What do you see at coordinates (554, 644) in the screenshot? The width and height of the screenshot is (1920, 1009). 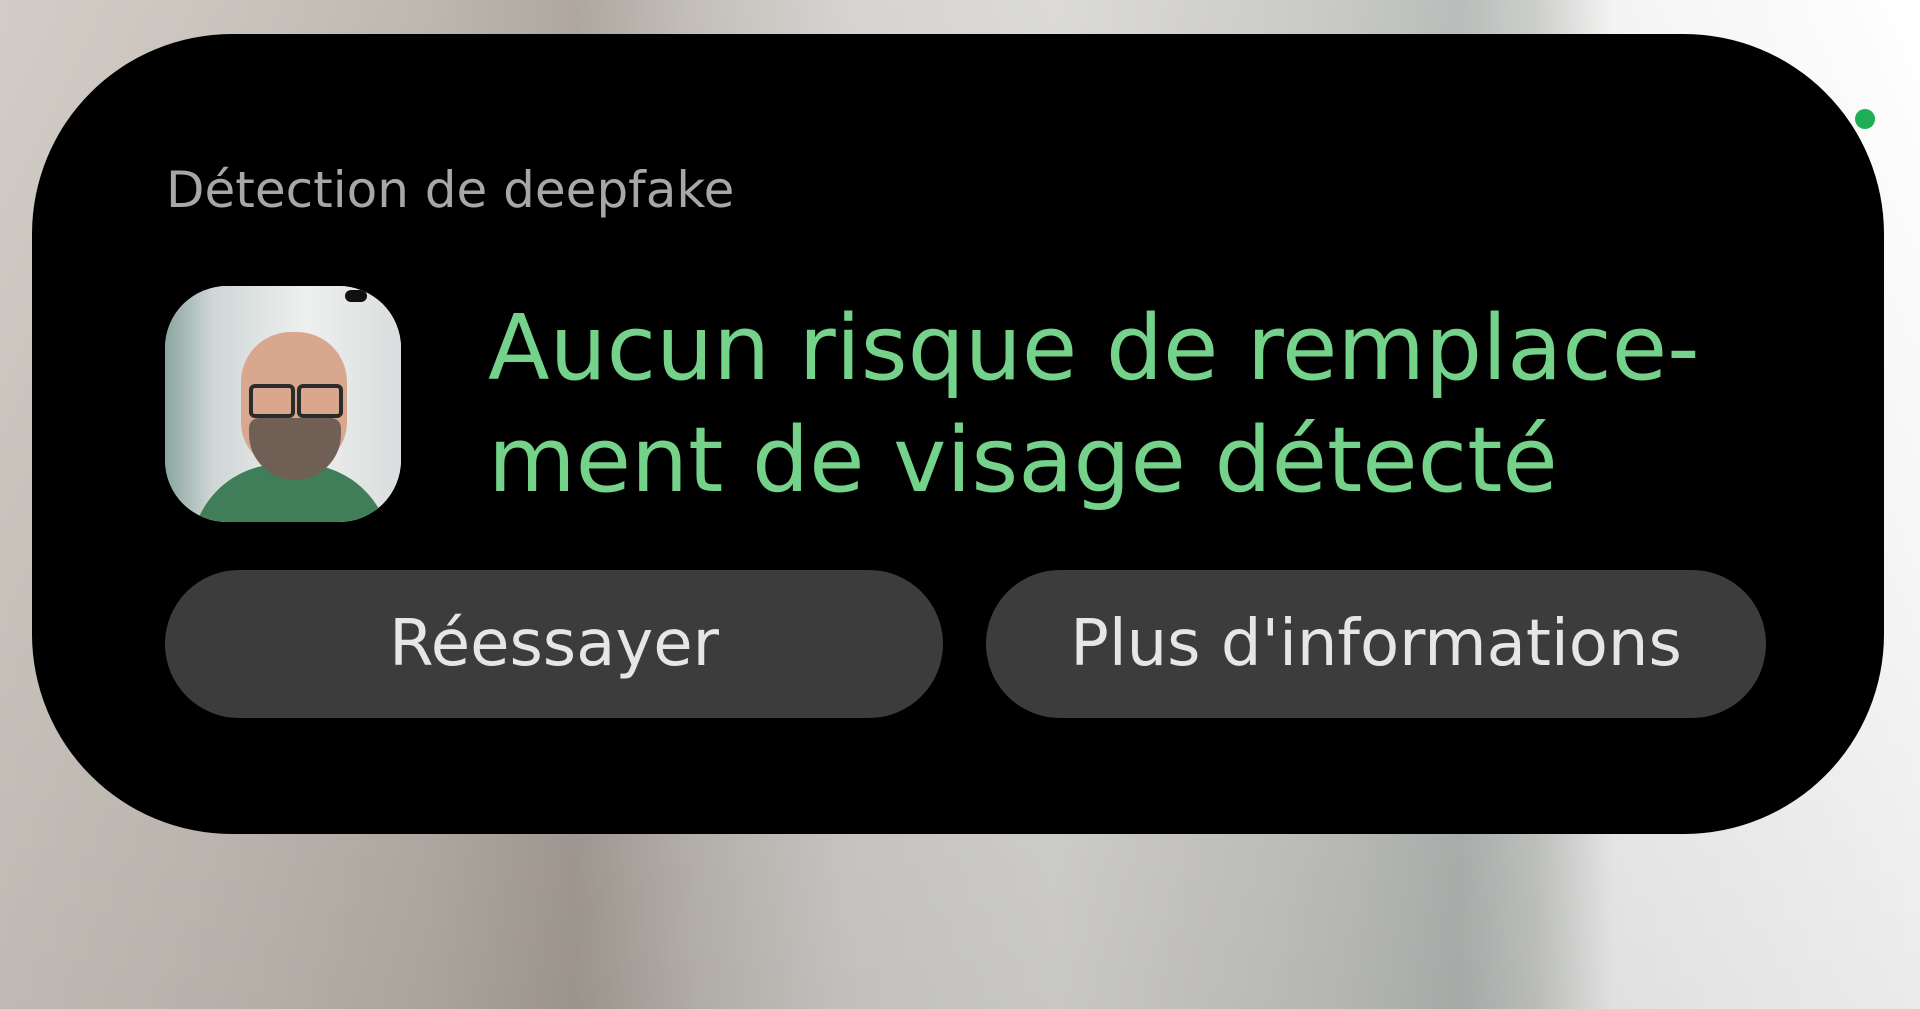 I see `retry-button: Réessayer` at bounding box center [554, 644].